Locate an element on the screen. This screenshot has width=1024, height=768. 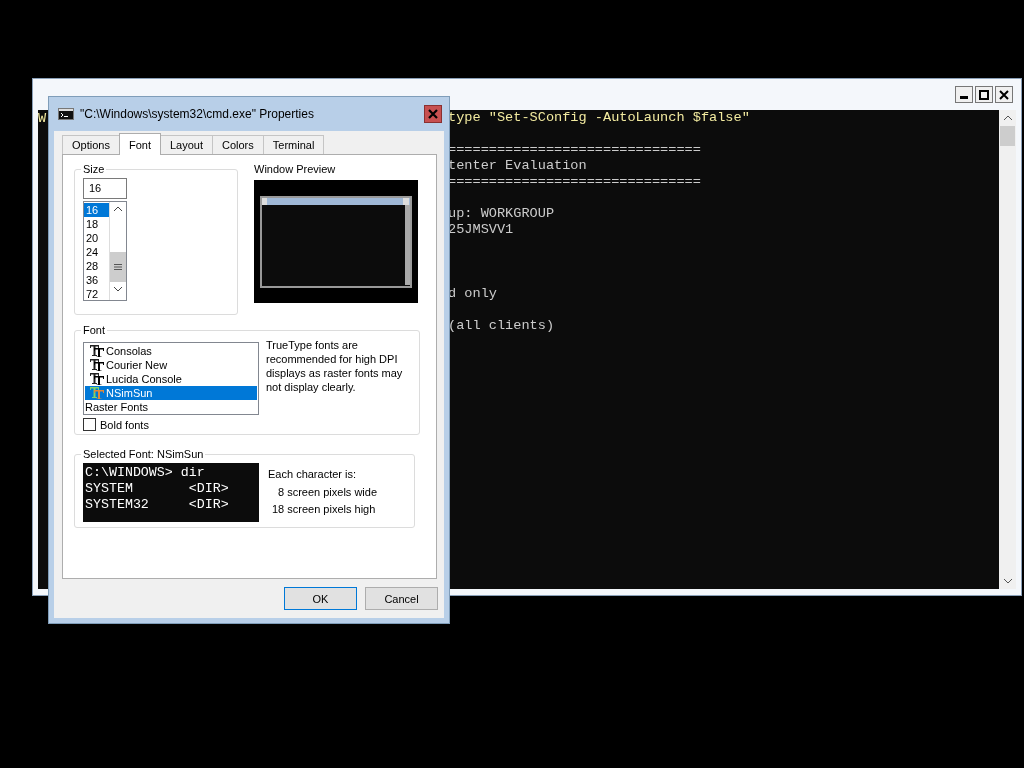
char-info-text: Each character is: is located at coordinates (313, 475).